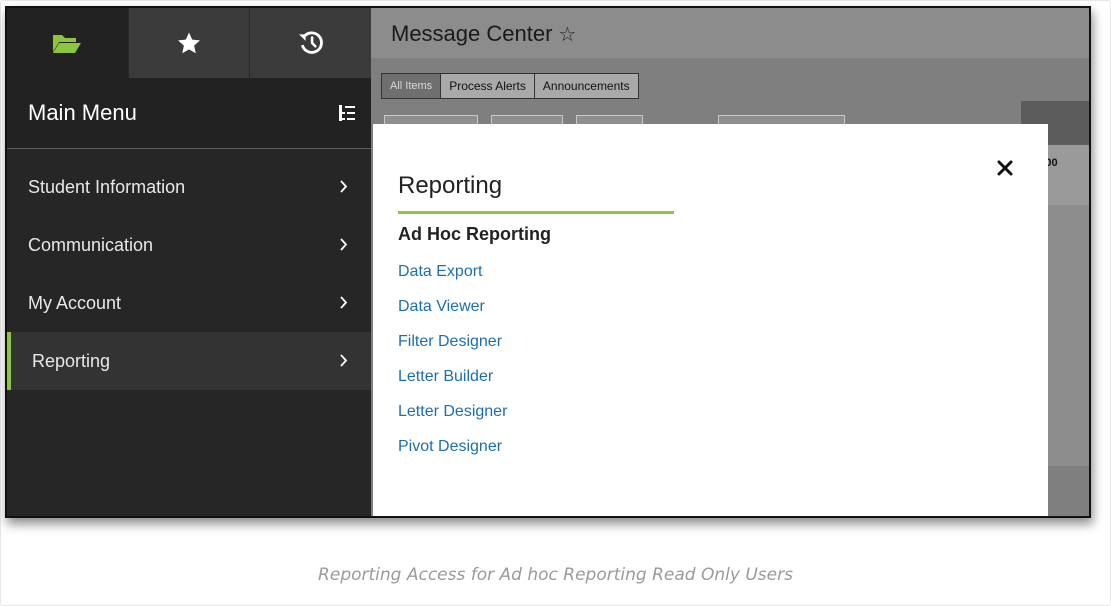 The image size is (1111, 606). I want to click on link-data-export: Data Export, so click(452, 279).